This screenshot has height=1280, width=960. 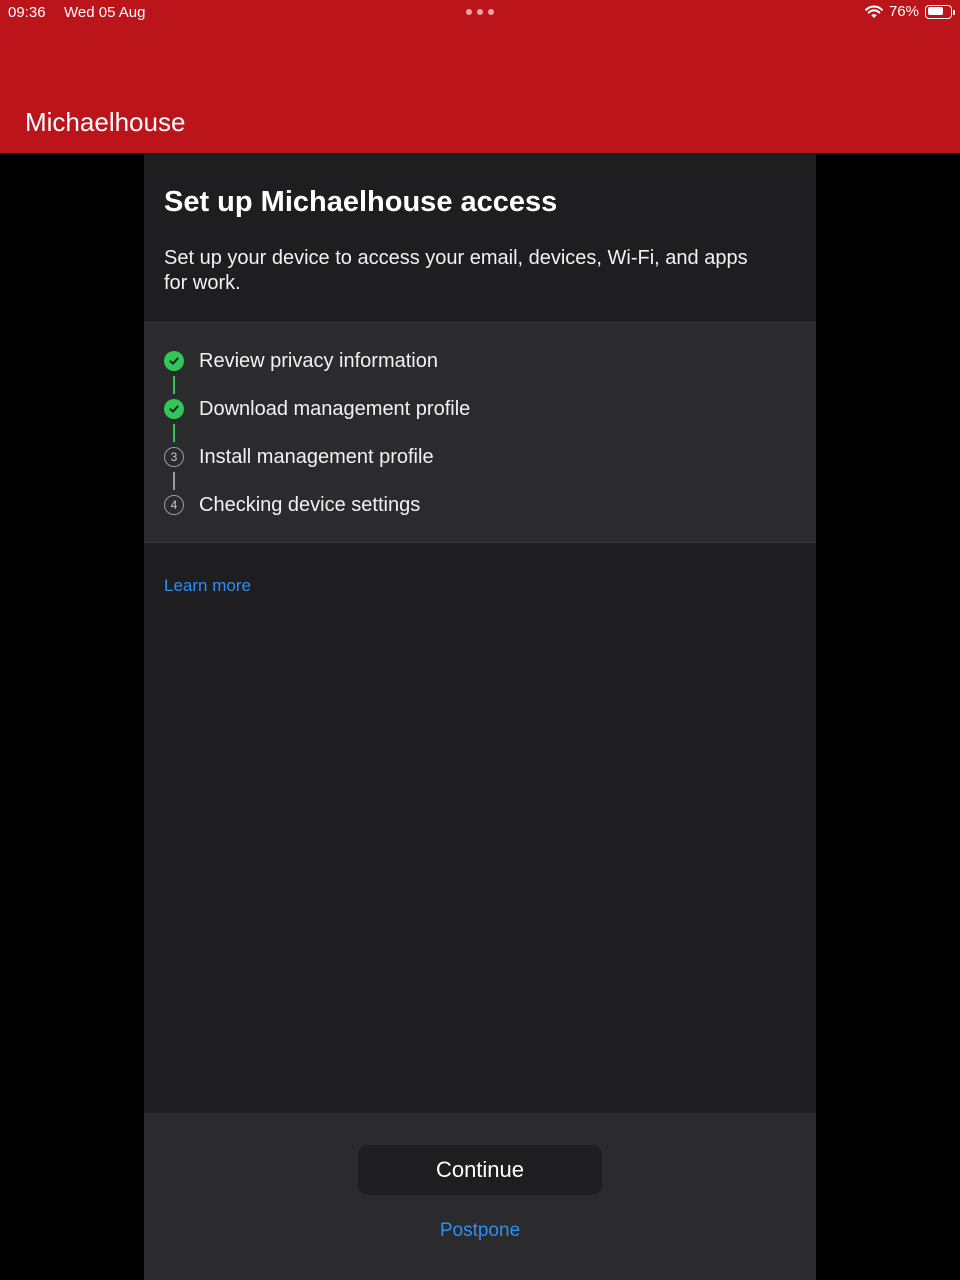 I want to click on step-label: Review privacy information, so click(x=318, y=360).